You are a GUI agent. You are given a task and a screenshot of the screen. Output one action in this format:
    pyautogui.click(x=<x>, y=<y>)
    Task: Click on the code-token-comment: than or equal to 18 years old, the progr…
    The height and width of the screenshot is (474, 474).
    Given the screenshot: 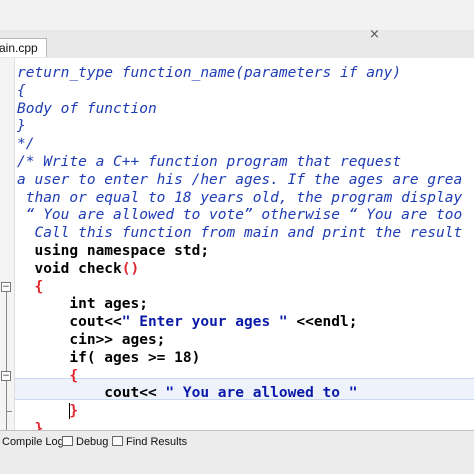 What is the action you would take?
    pyautogui.click(x=240, y=197)
    